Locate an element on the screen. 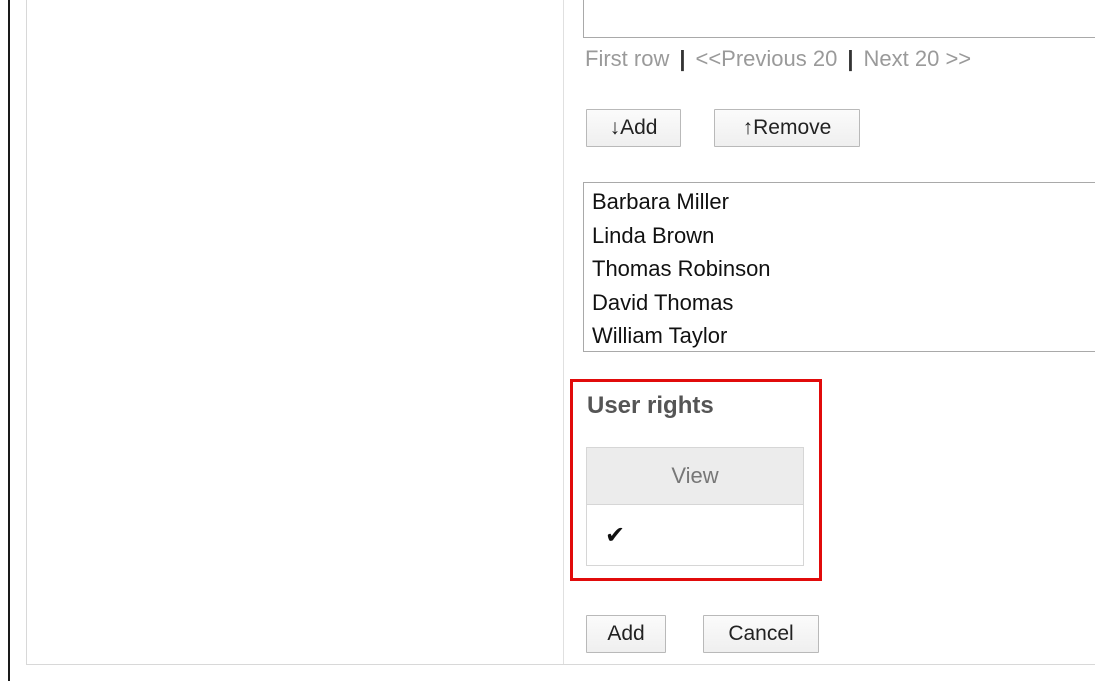 Image resolution: width=1095 pixels, height=681 pixels. list-item: Barbara Miller is located at coordinates (843, 202).